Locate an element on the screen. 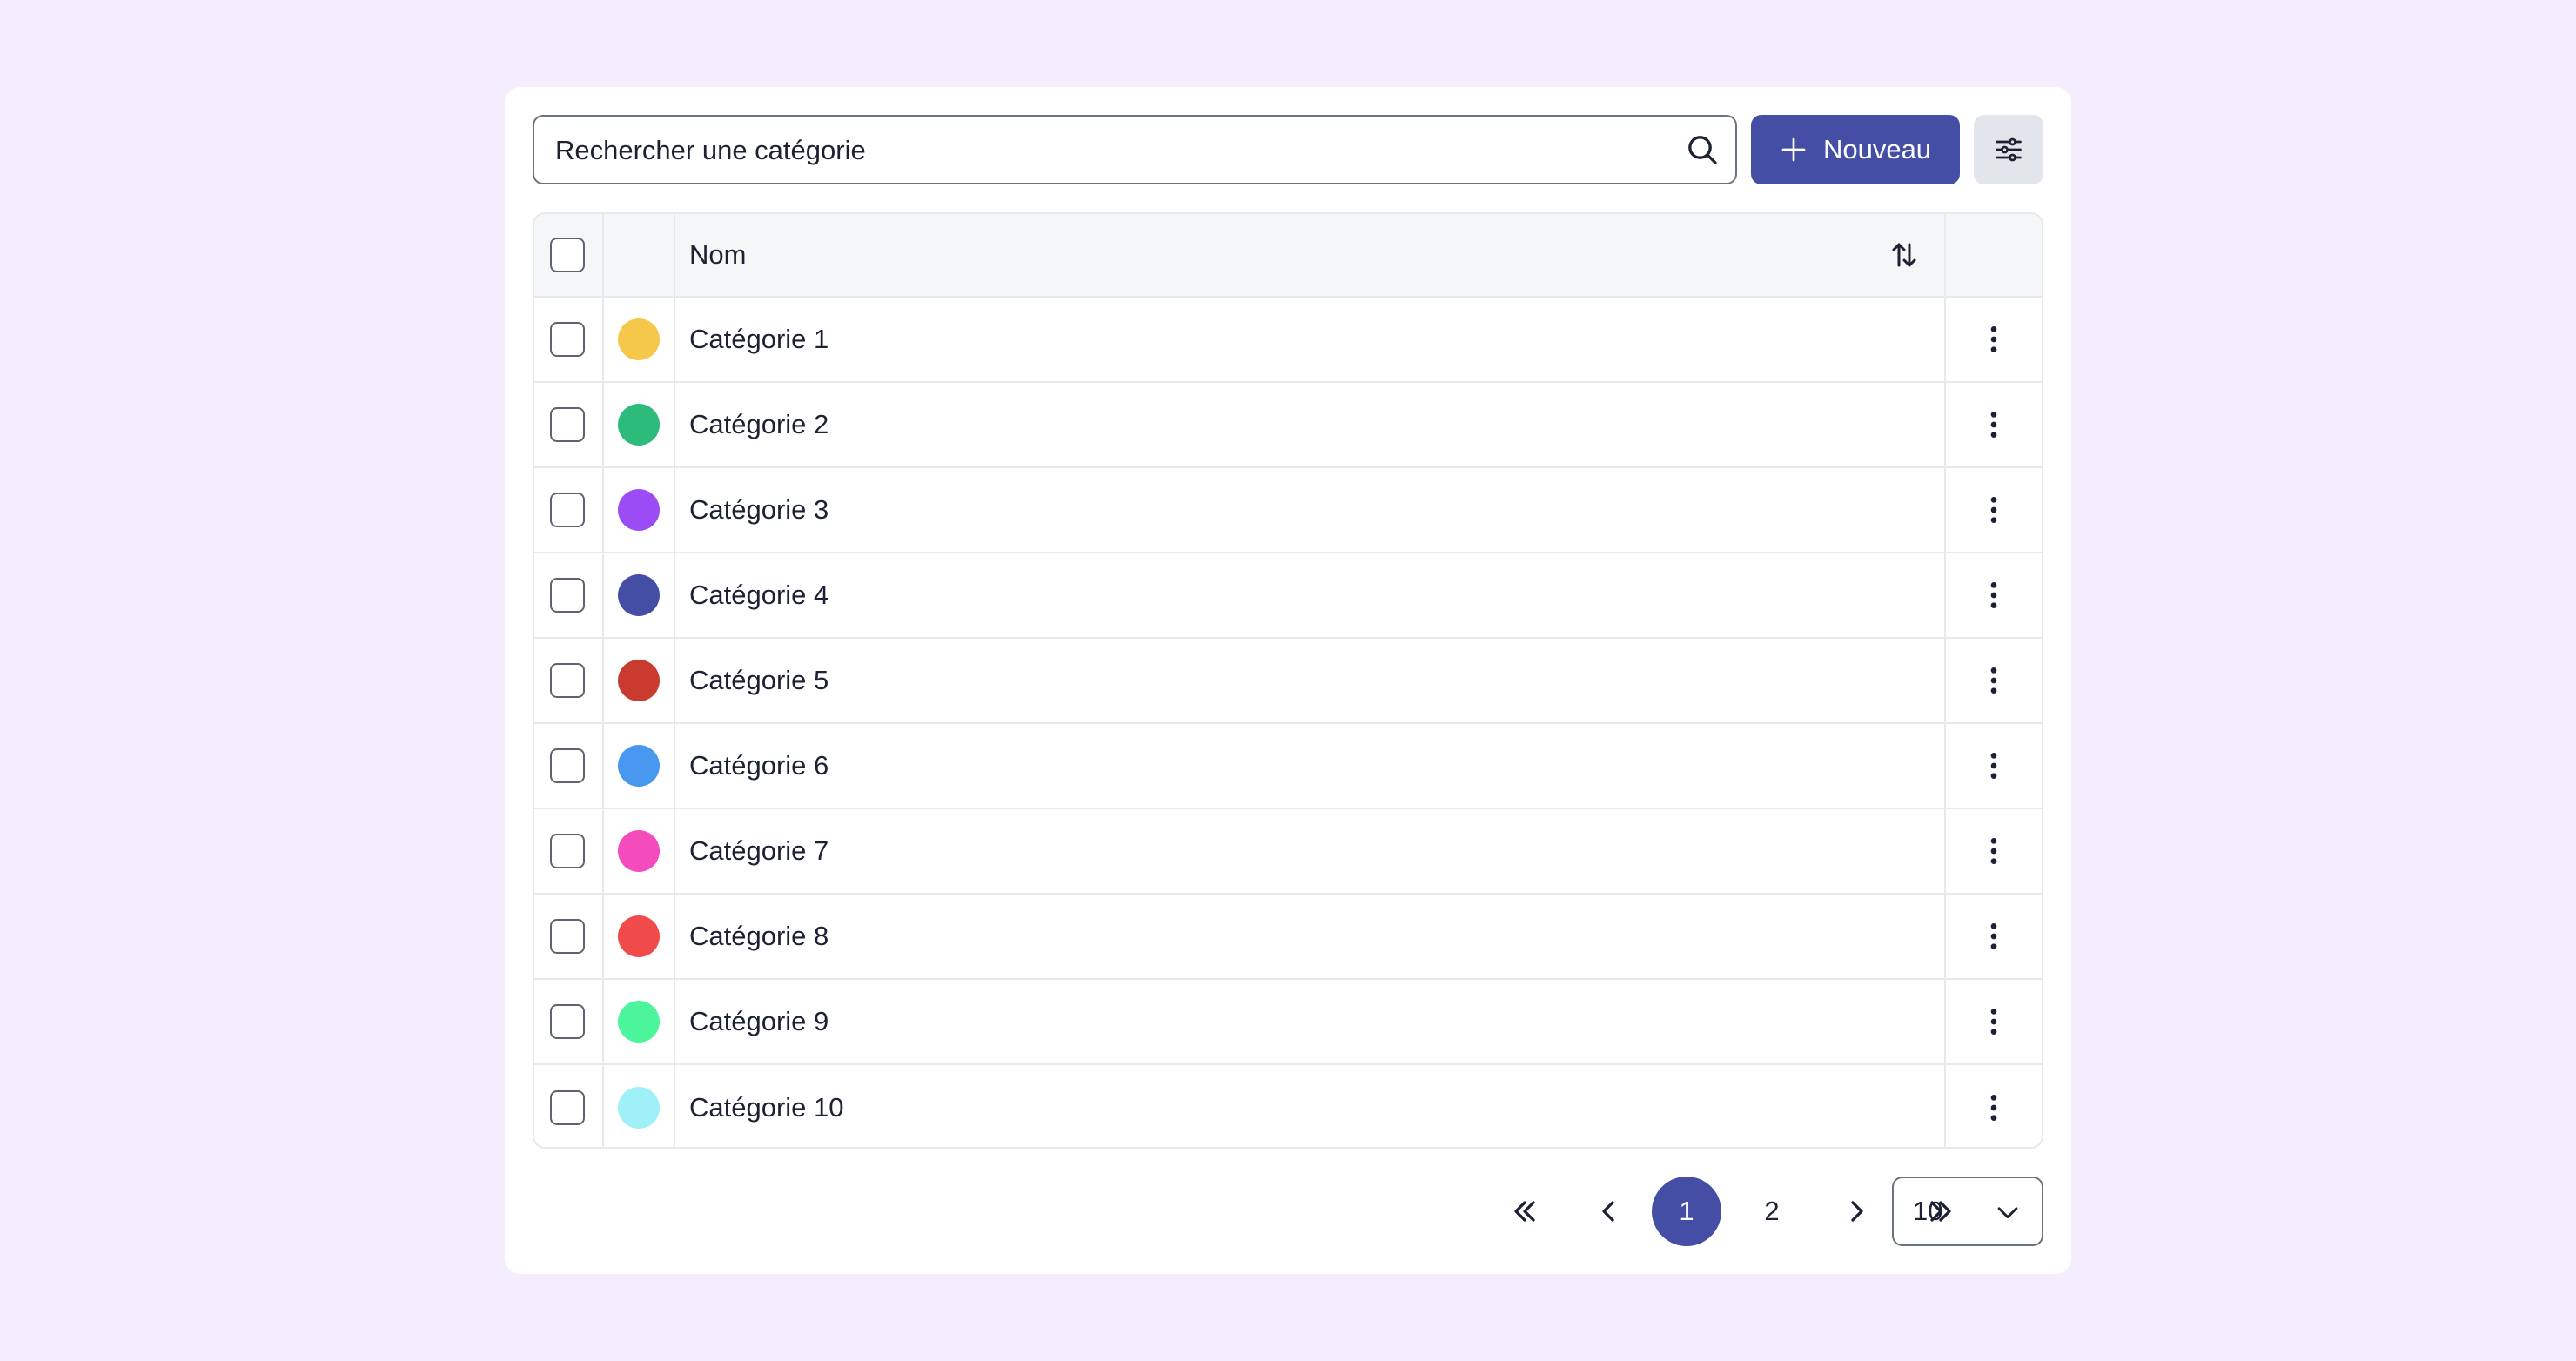 This screenshot has height=1361, width=2576. table-row: Catégorie 6 is located at coordinates (1288, 766).